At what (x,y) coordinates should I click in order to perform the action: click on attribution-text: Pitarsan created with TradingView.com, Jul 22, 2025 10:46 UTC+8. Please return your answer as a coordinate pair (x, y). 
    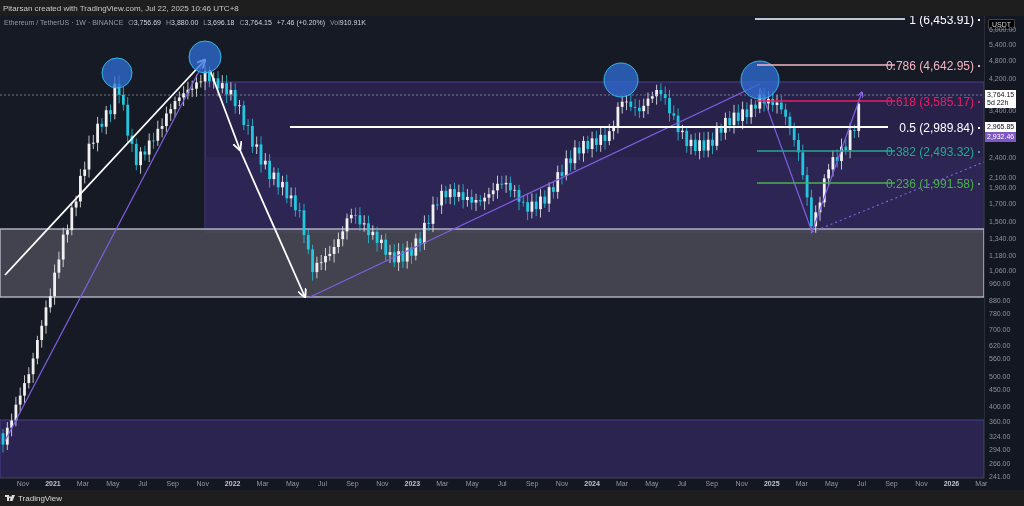
    Looking at the image, I should click on (121, 8).